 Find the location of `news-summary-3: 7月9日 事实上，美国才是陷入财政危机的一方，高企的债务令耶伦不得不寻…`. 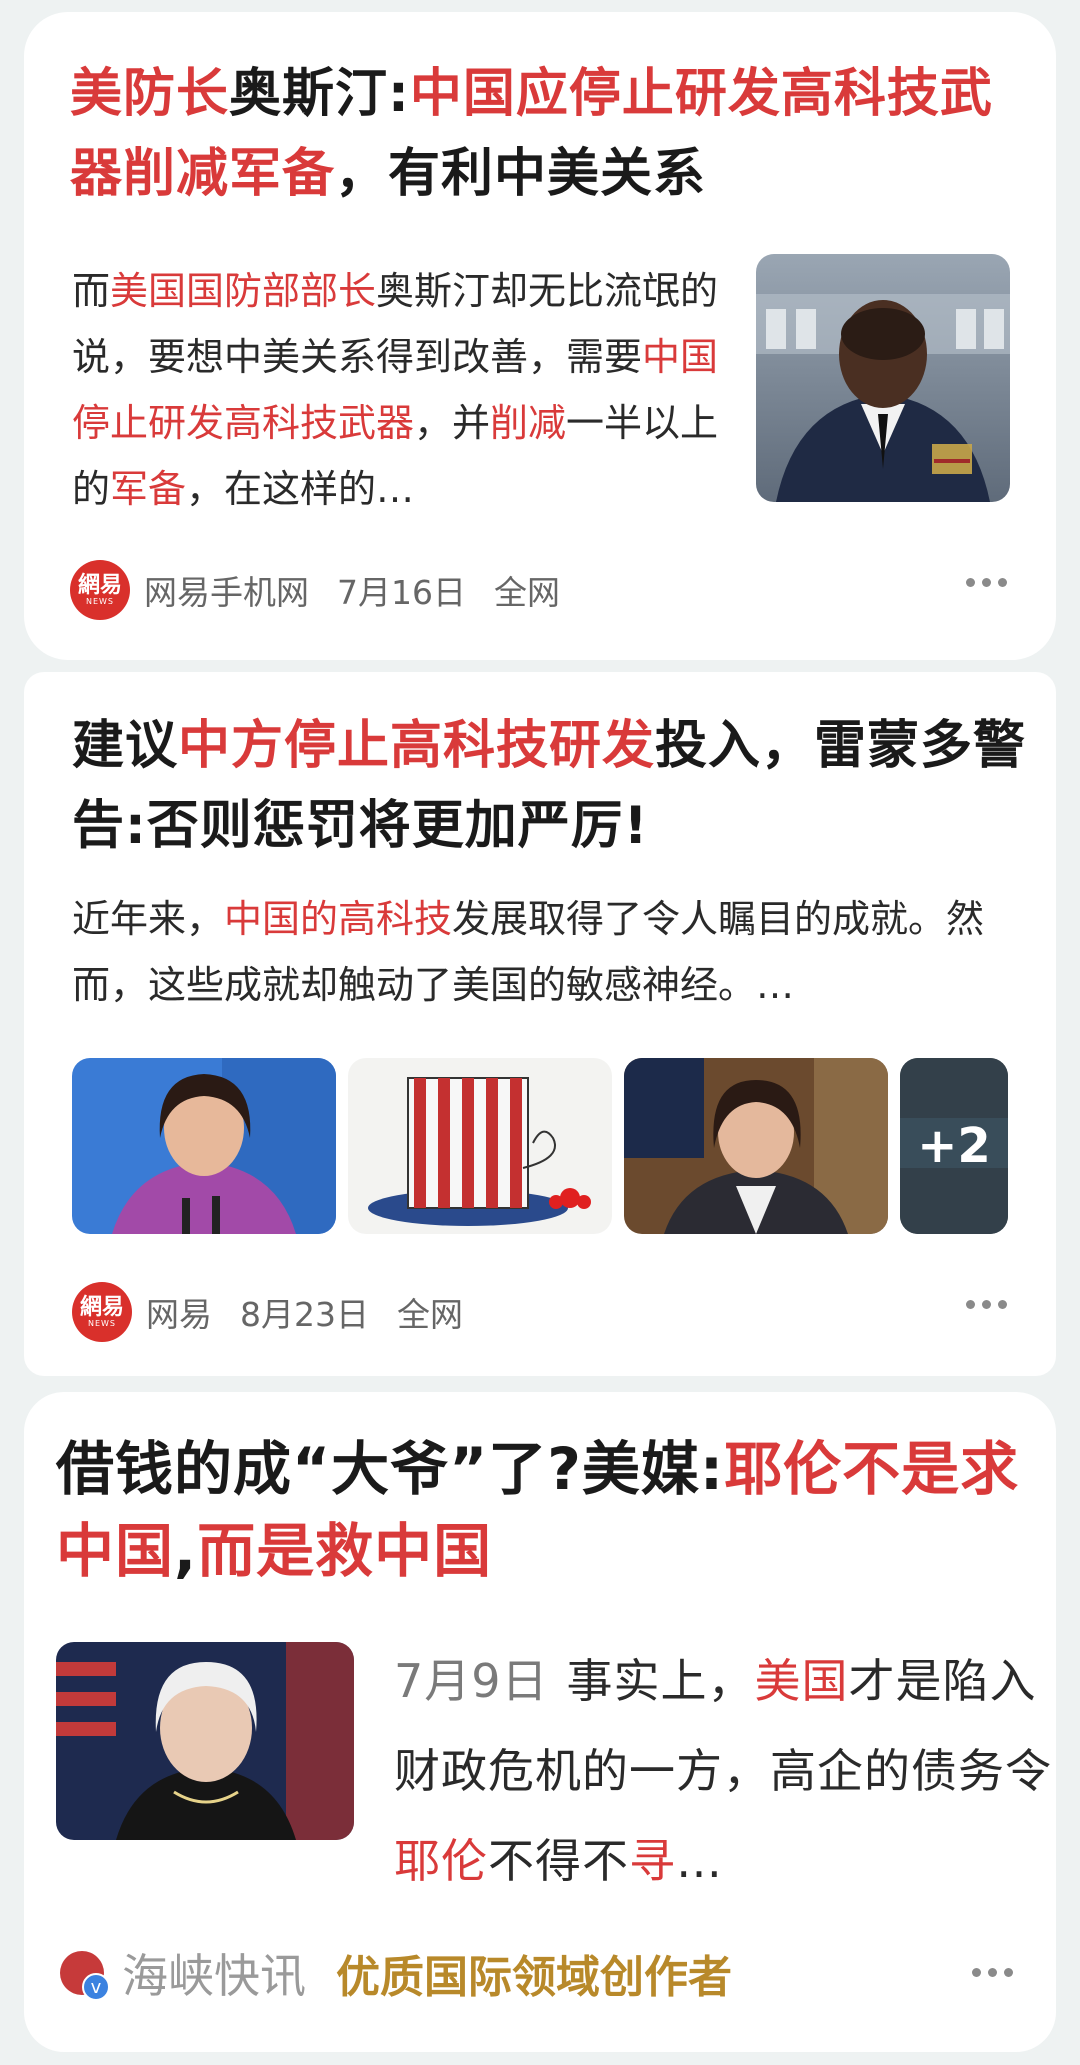

news-summary-3: 7月9日 事实上，美国才是陷入财政危机的一方，高企的债务令耶伦不得不寻… is located at coordinates (723, 1771).